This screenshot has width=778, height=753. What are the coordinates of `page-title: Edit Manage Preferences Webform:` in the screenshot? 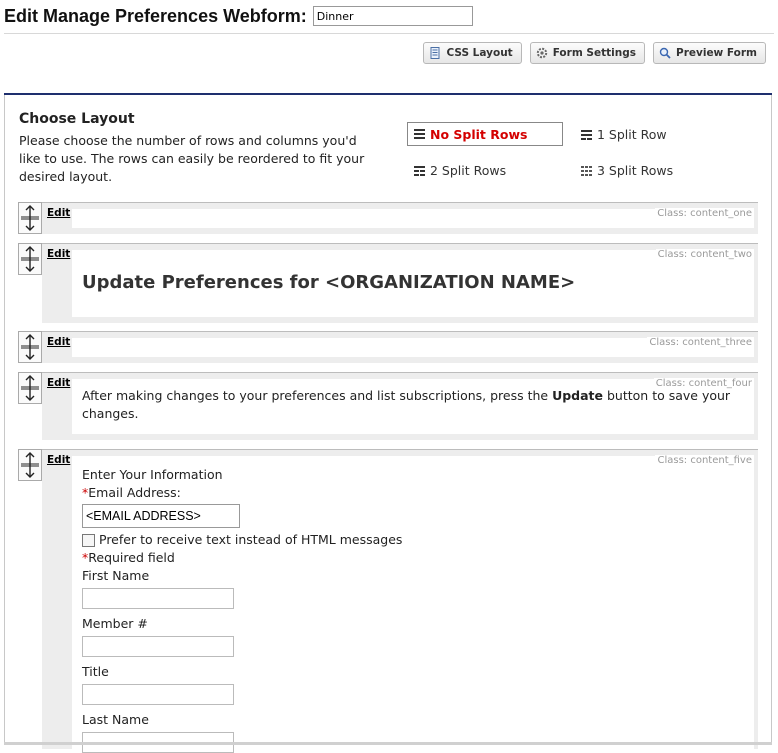 It's located at (155, 15).